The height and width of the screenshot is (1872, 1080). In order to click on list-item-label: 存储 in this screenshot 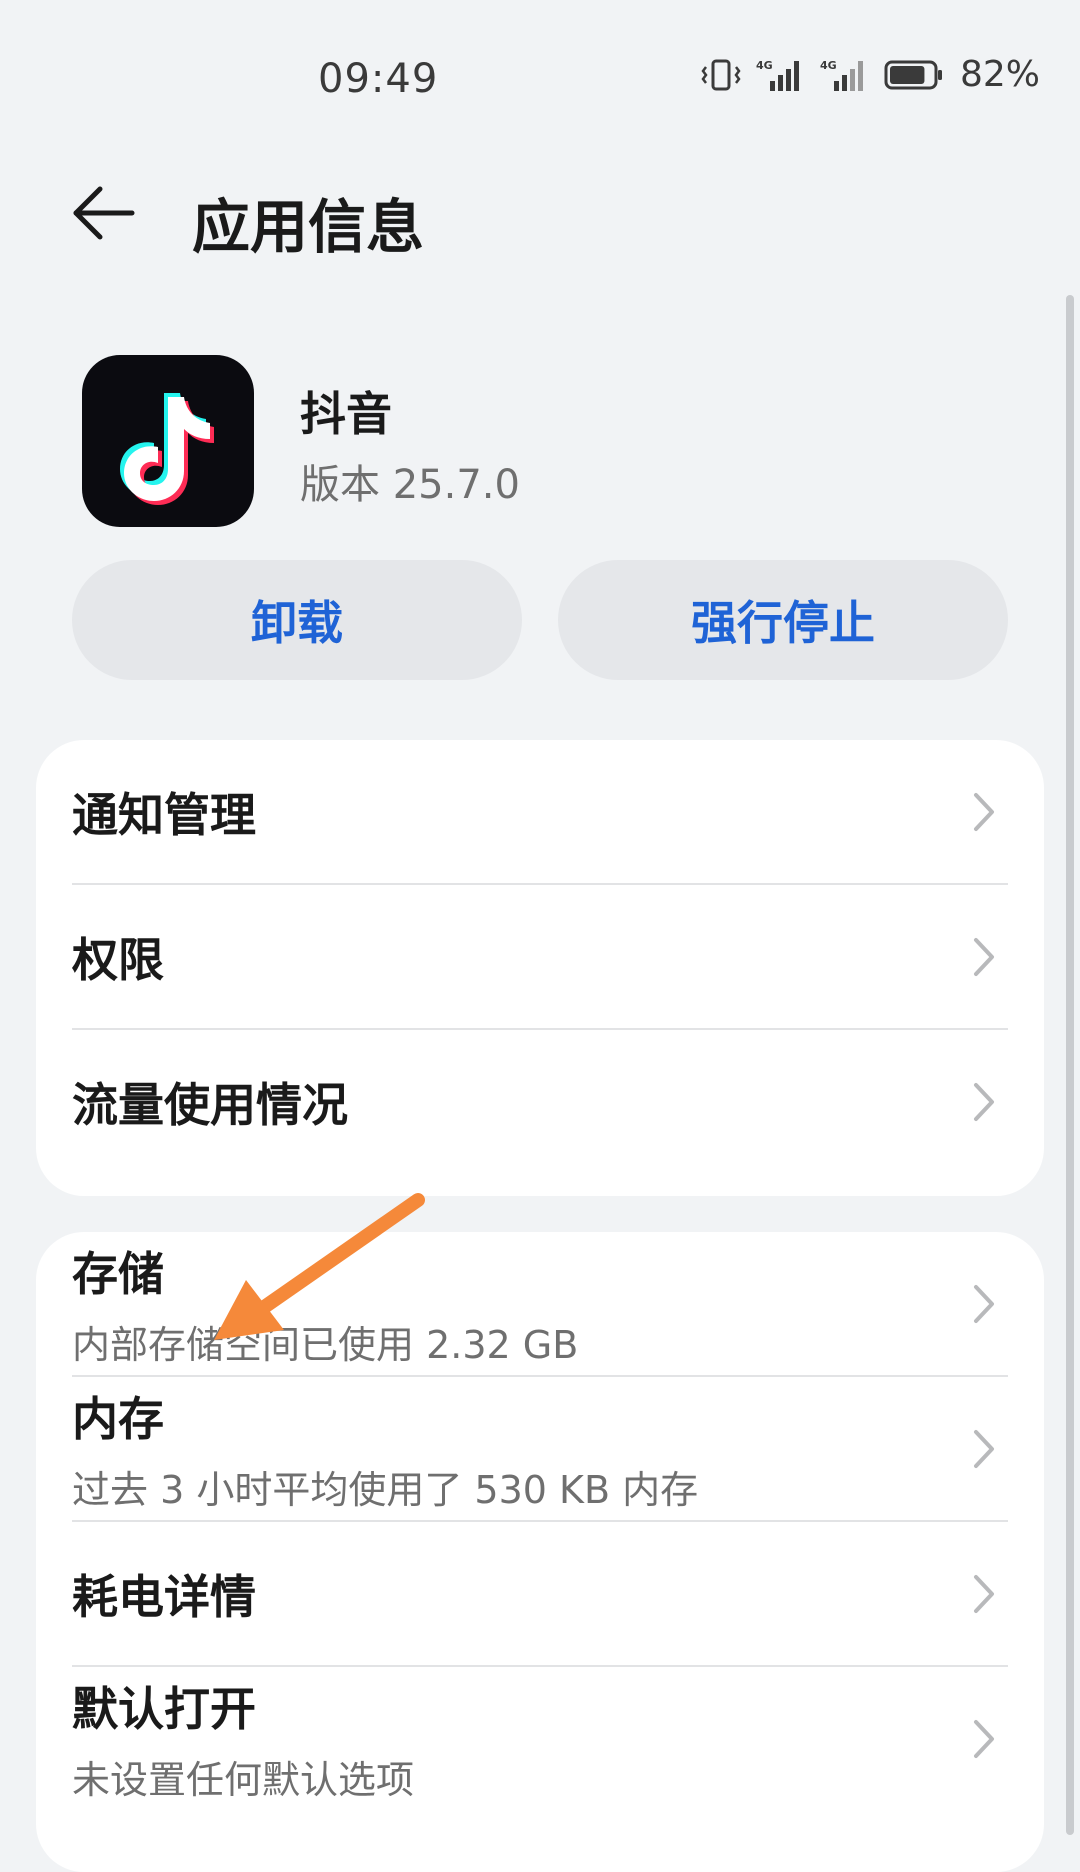, I will do `click(118, 1274)`.